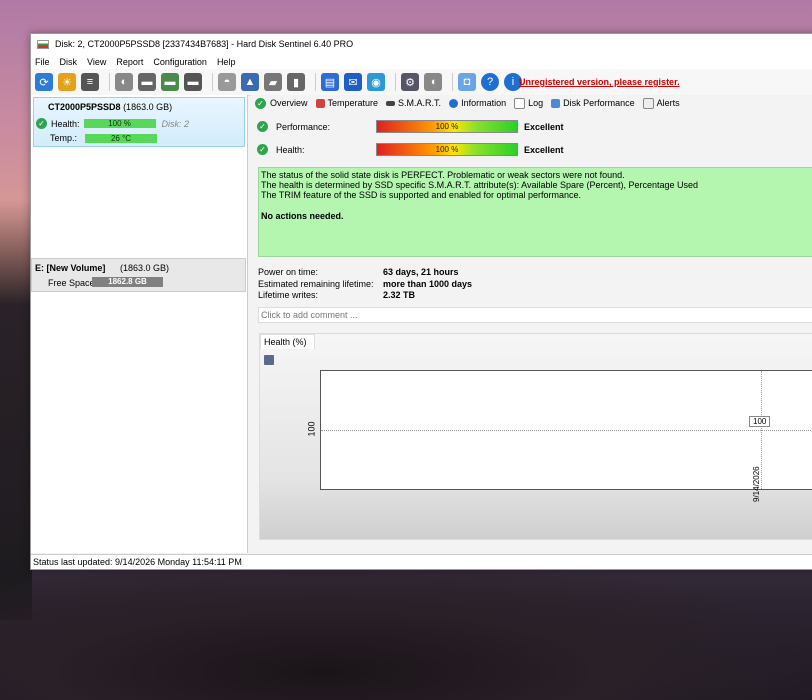 Image resolution: width=812 pixels, height=700 pixels. Describe the element at coordinates (337, 295) in the screenshot. I see `info-row: Lifetime writes: 2.32 TB` at that location.